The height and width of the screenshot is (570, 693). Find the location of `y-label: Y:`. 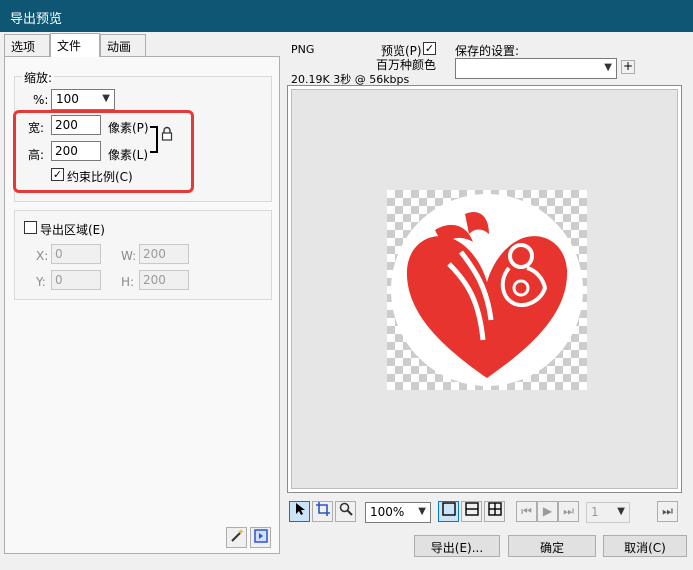

y-label: Y: is located at coordinates (41, 282).